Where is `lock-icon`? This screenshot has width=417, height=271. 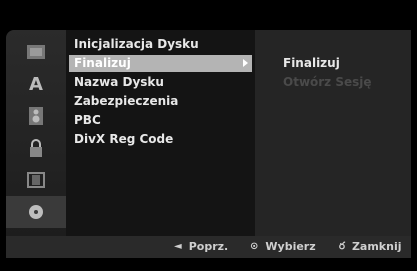
lock-icon is located at coordinates (36, 148).